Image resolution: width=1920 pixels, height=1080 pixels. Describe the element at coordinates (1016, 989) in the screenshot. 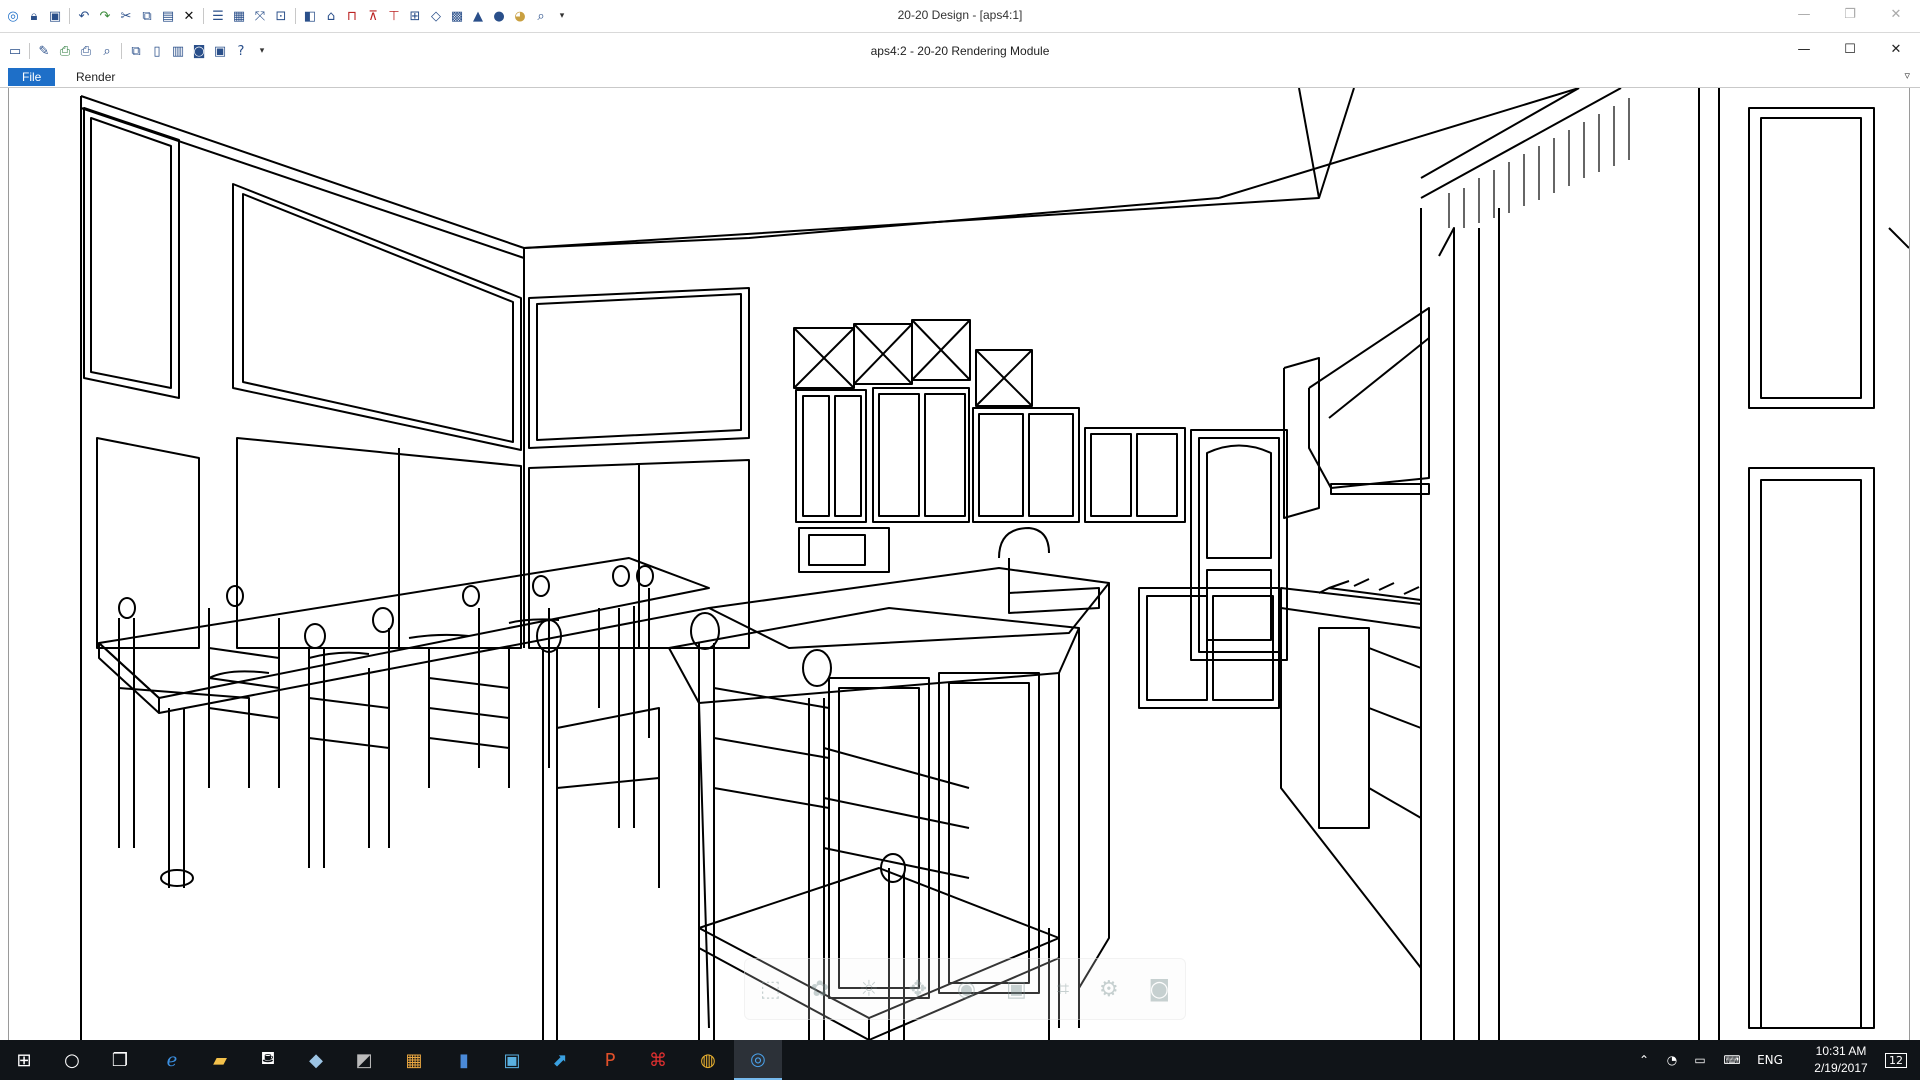

I see `frame-icon: ▣` at that location.